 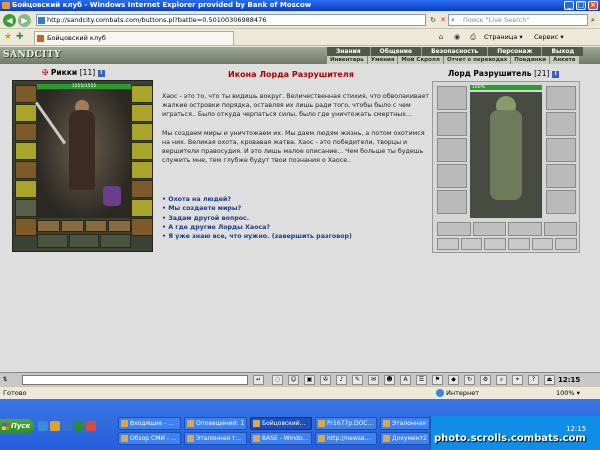 What do you see at coordinates (24, 20) in the screenshot?
I see `forward-arrow-icon: ▶` at bounding box center [24, 20].